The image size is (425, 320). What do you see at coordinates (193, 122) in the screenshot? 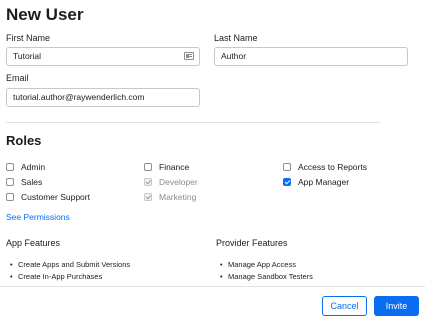
I see `section-divider` at bounding box center [193, 122].